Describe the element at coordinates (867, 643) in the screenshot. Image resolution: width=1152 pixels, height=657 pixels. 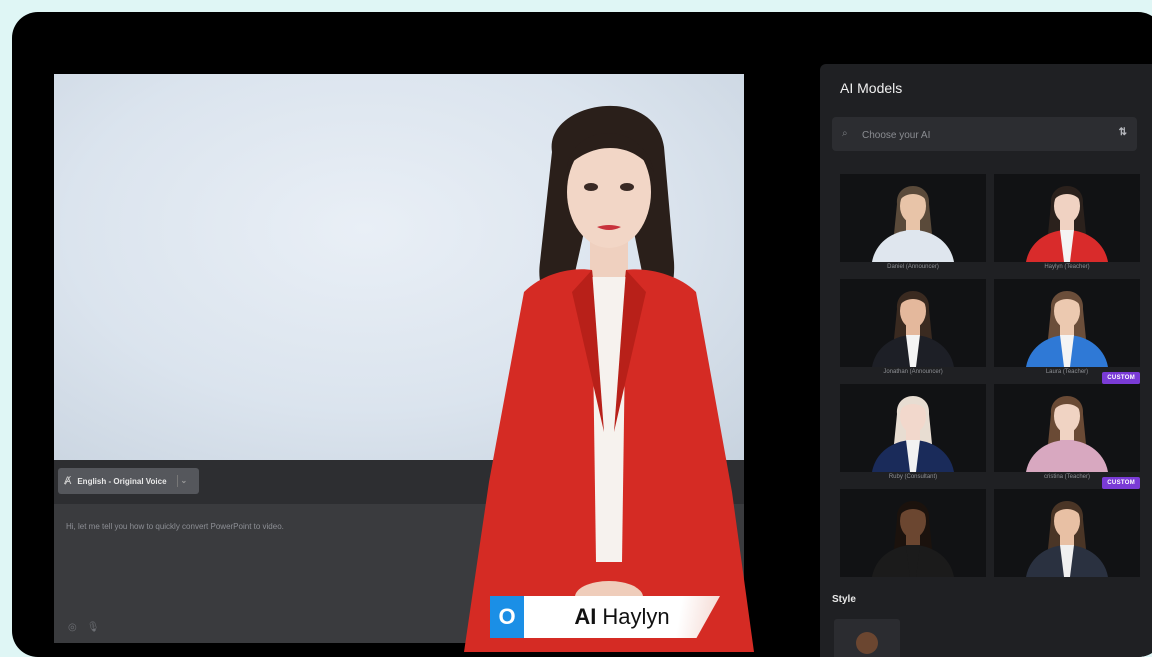
I see `style-avatar-icon` at that location.